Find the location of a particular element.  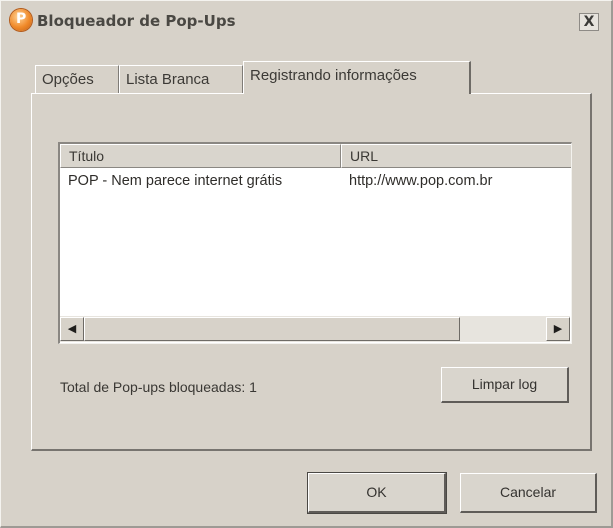

ok-button: OK is located at coordinates (377, 493).